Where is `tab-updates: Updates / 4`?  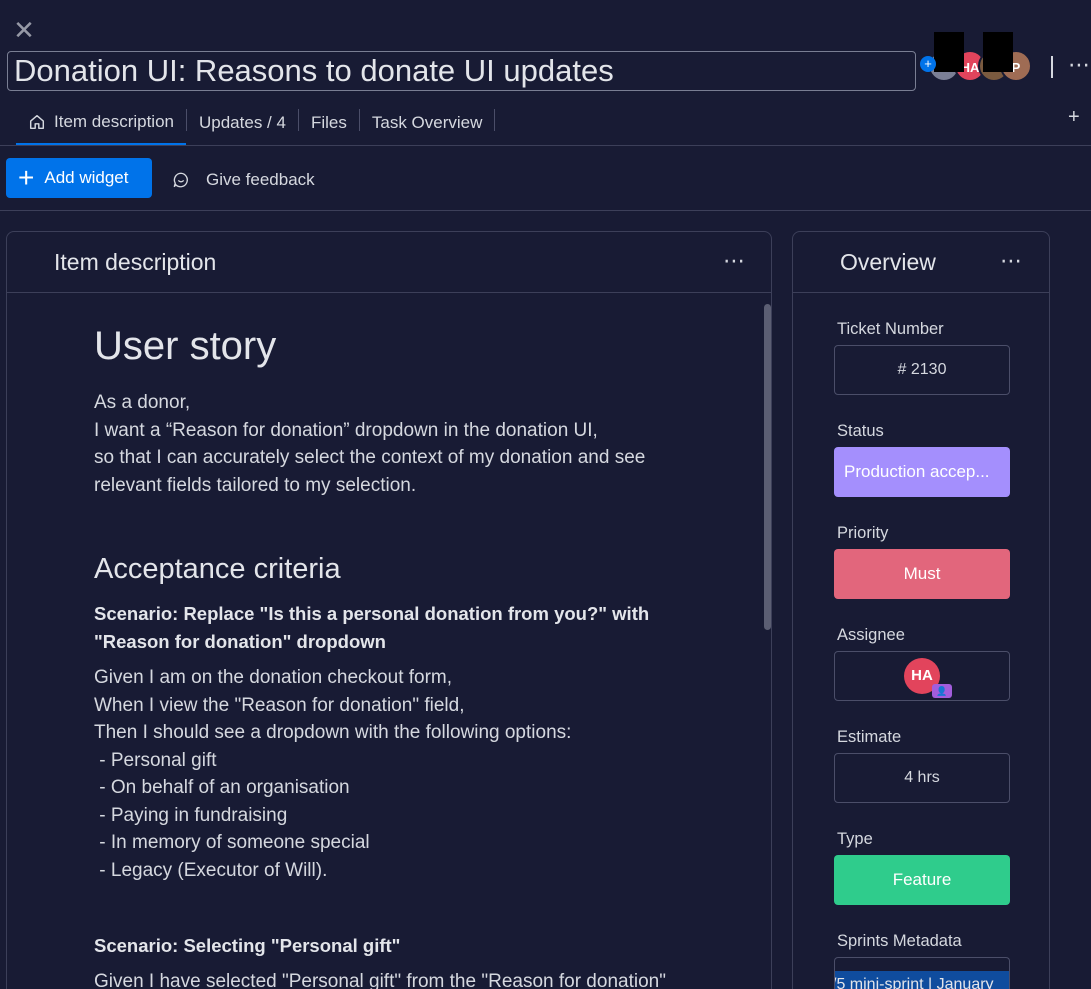
tab-updates: Updates / 4 is located at coordinates (242, 123).